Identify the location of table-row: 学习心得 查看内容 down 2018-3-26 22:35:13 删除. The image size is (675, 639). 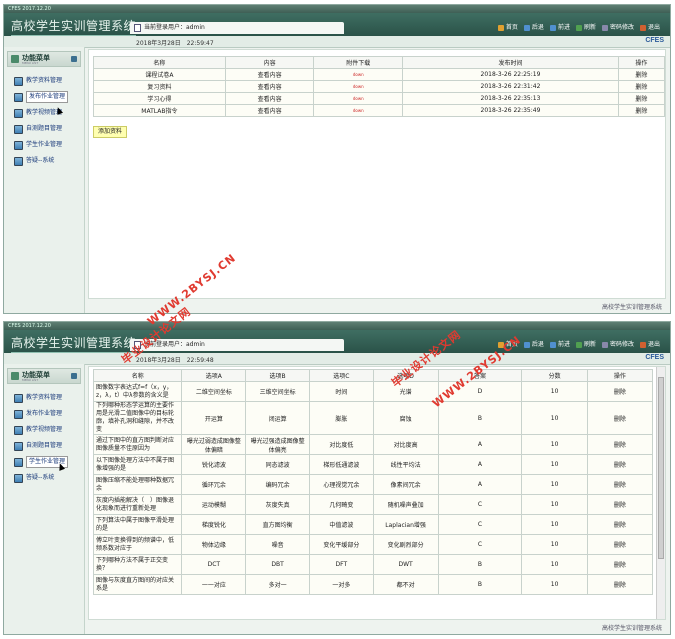
(379, 98).